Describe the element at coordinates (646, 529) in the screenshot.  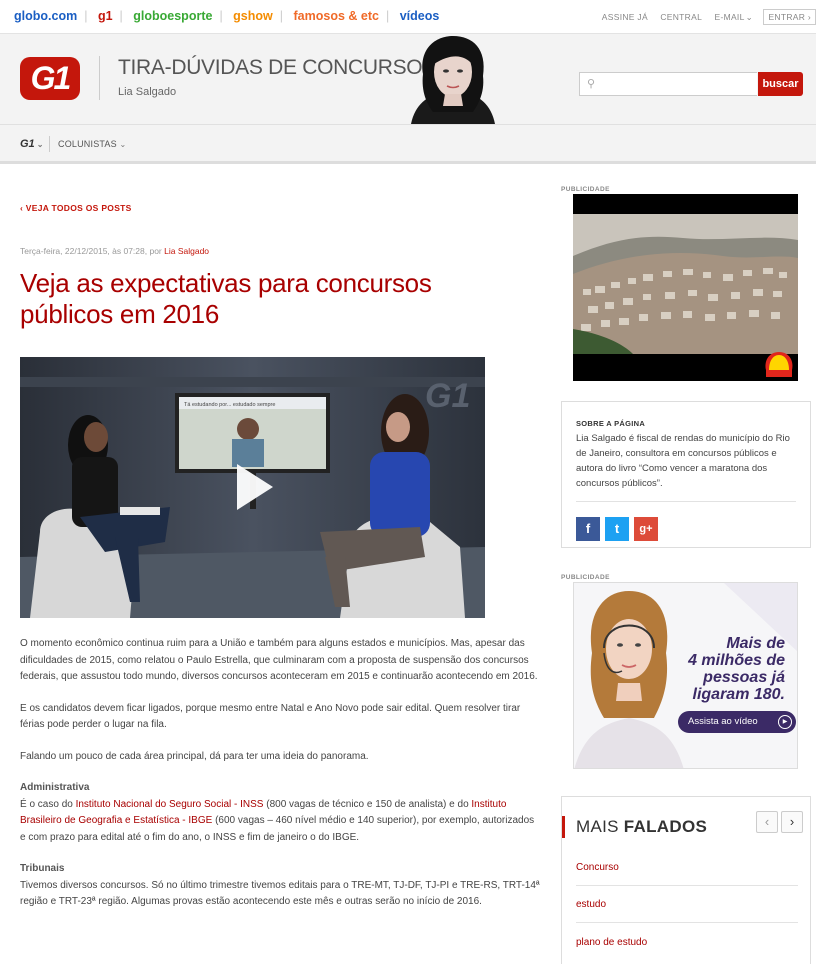
I see `google-plus-icon: g+` at that location.